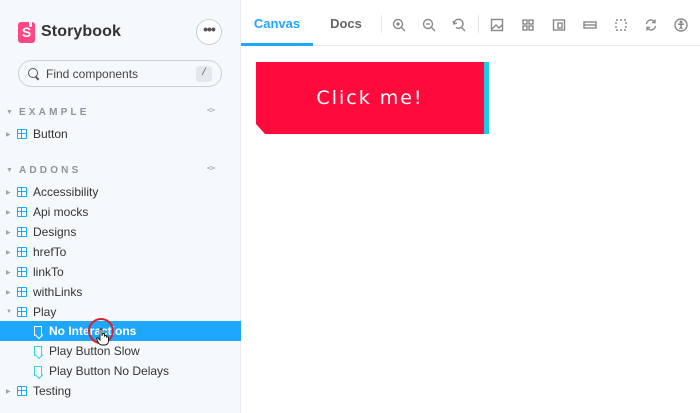 Image resolution: width=700 pixels, height=413 pixels. I want to click on background-icon, so click(497, 25).